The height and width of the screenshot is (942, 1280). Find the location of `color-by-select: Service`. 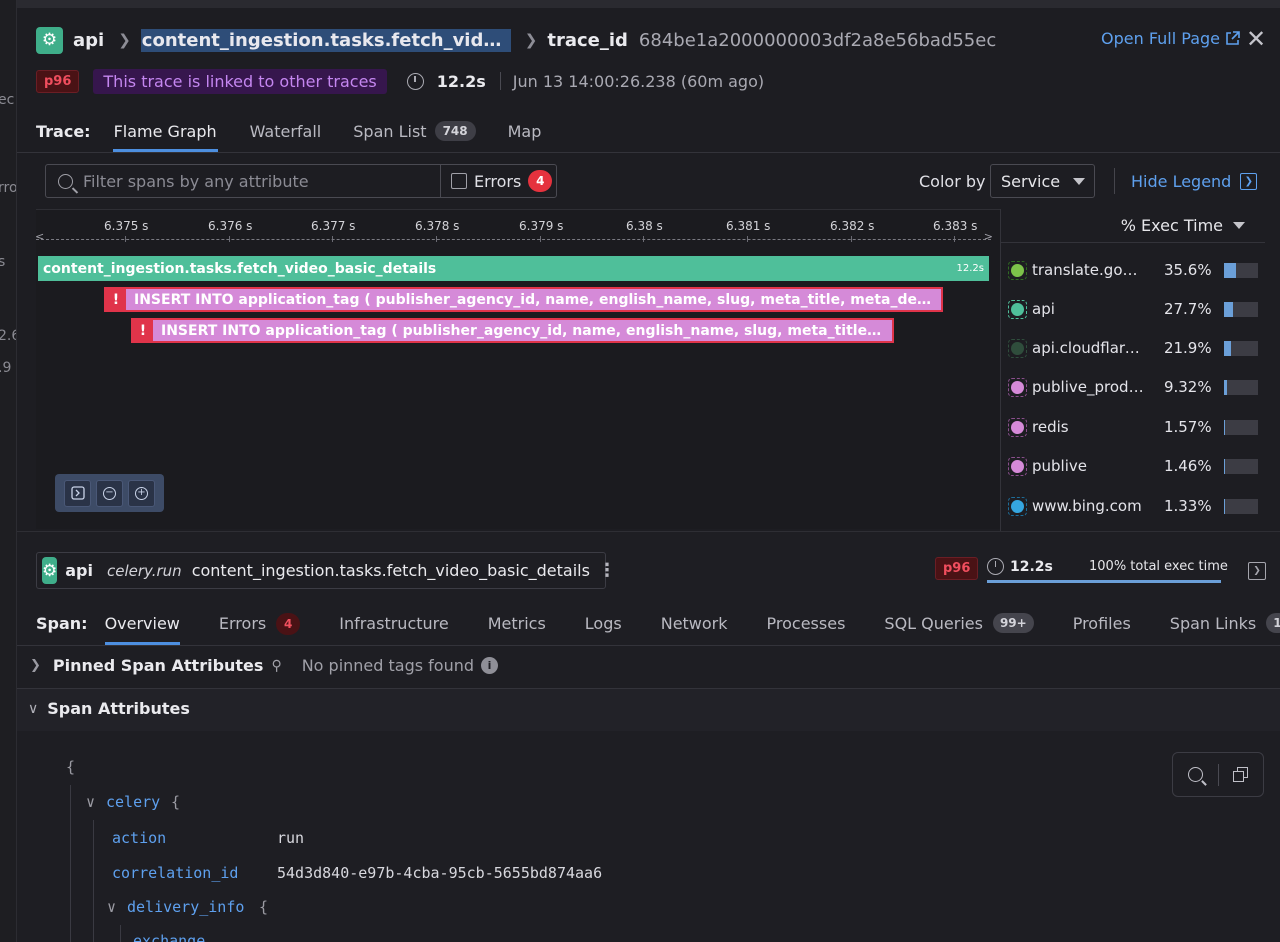

color-by-select: Service is located at coordinates (1042, 181).